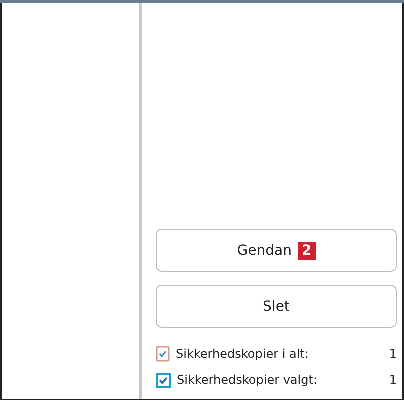  What do you see at coordinates (163, 380) in the screenshot?
I see `checkbox` at bounding box center [163, 380].